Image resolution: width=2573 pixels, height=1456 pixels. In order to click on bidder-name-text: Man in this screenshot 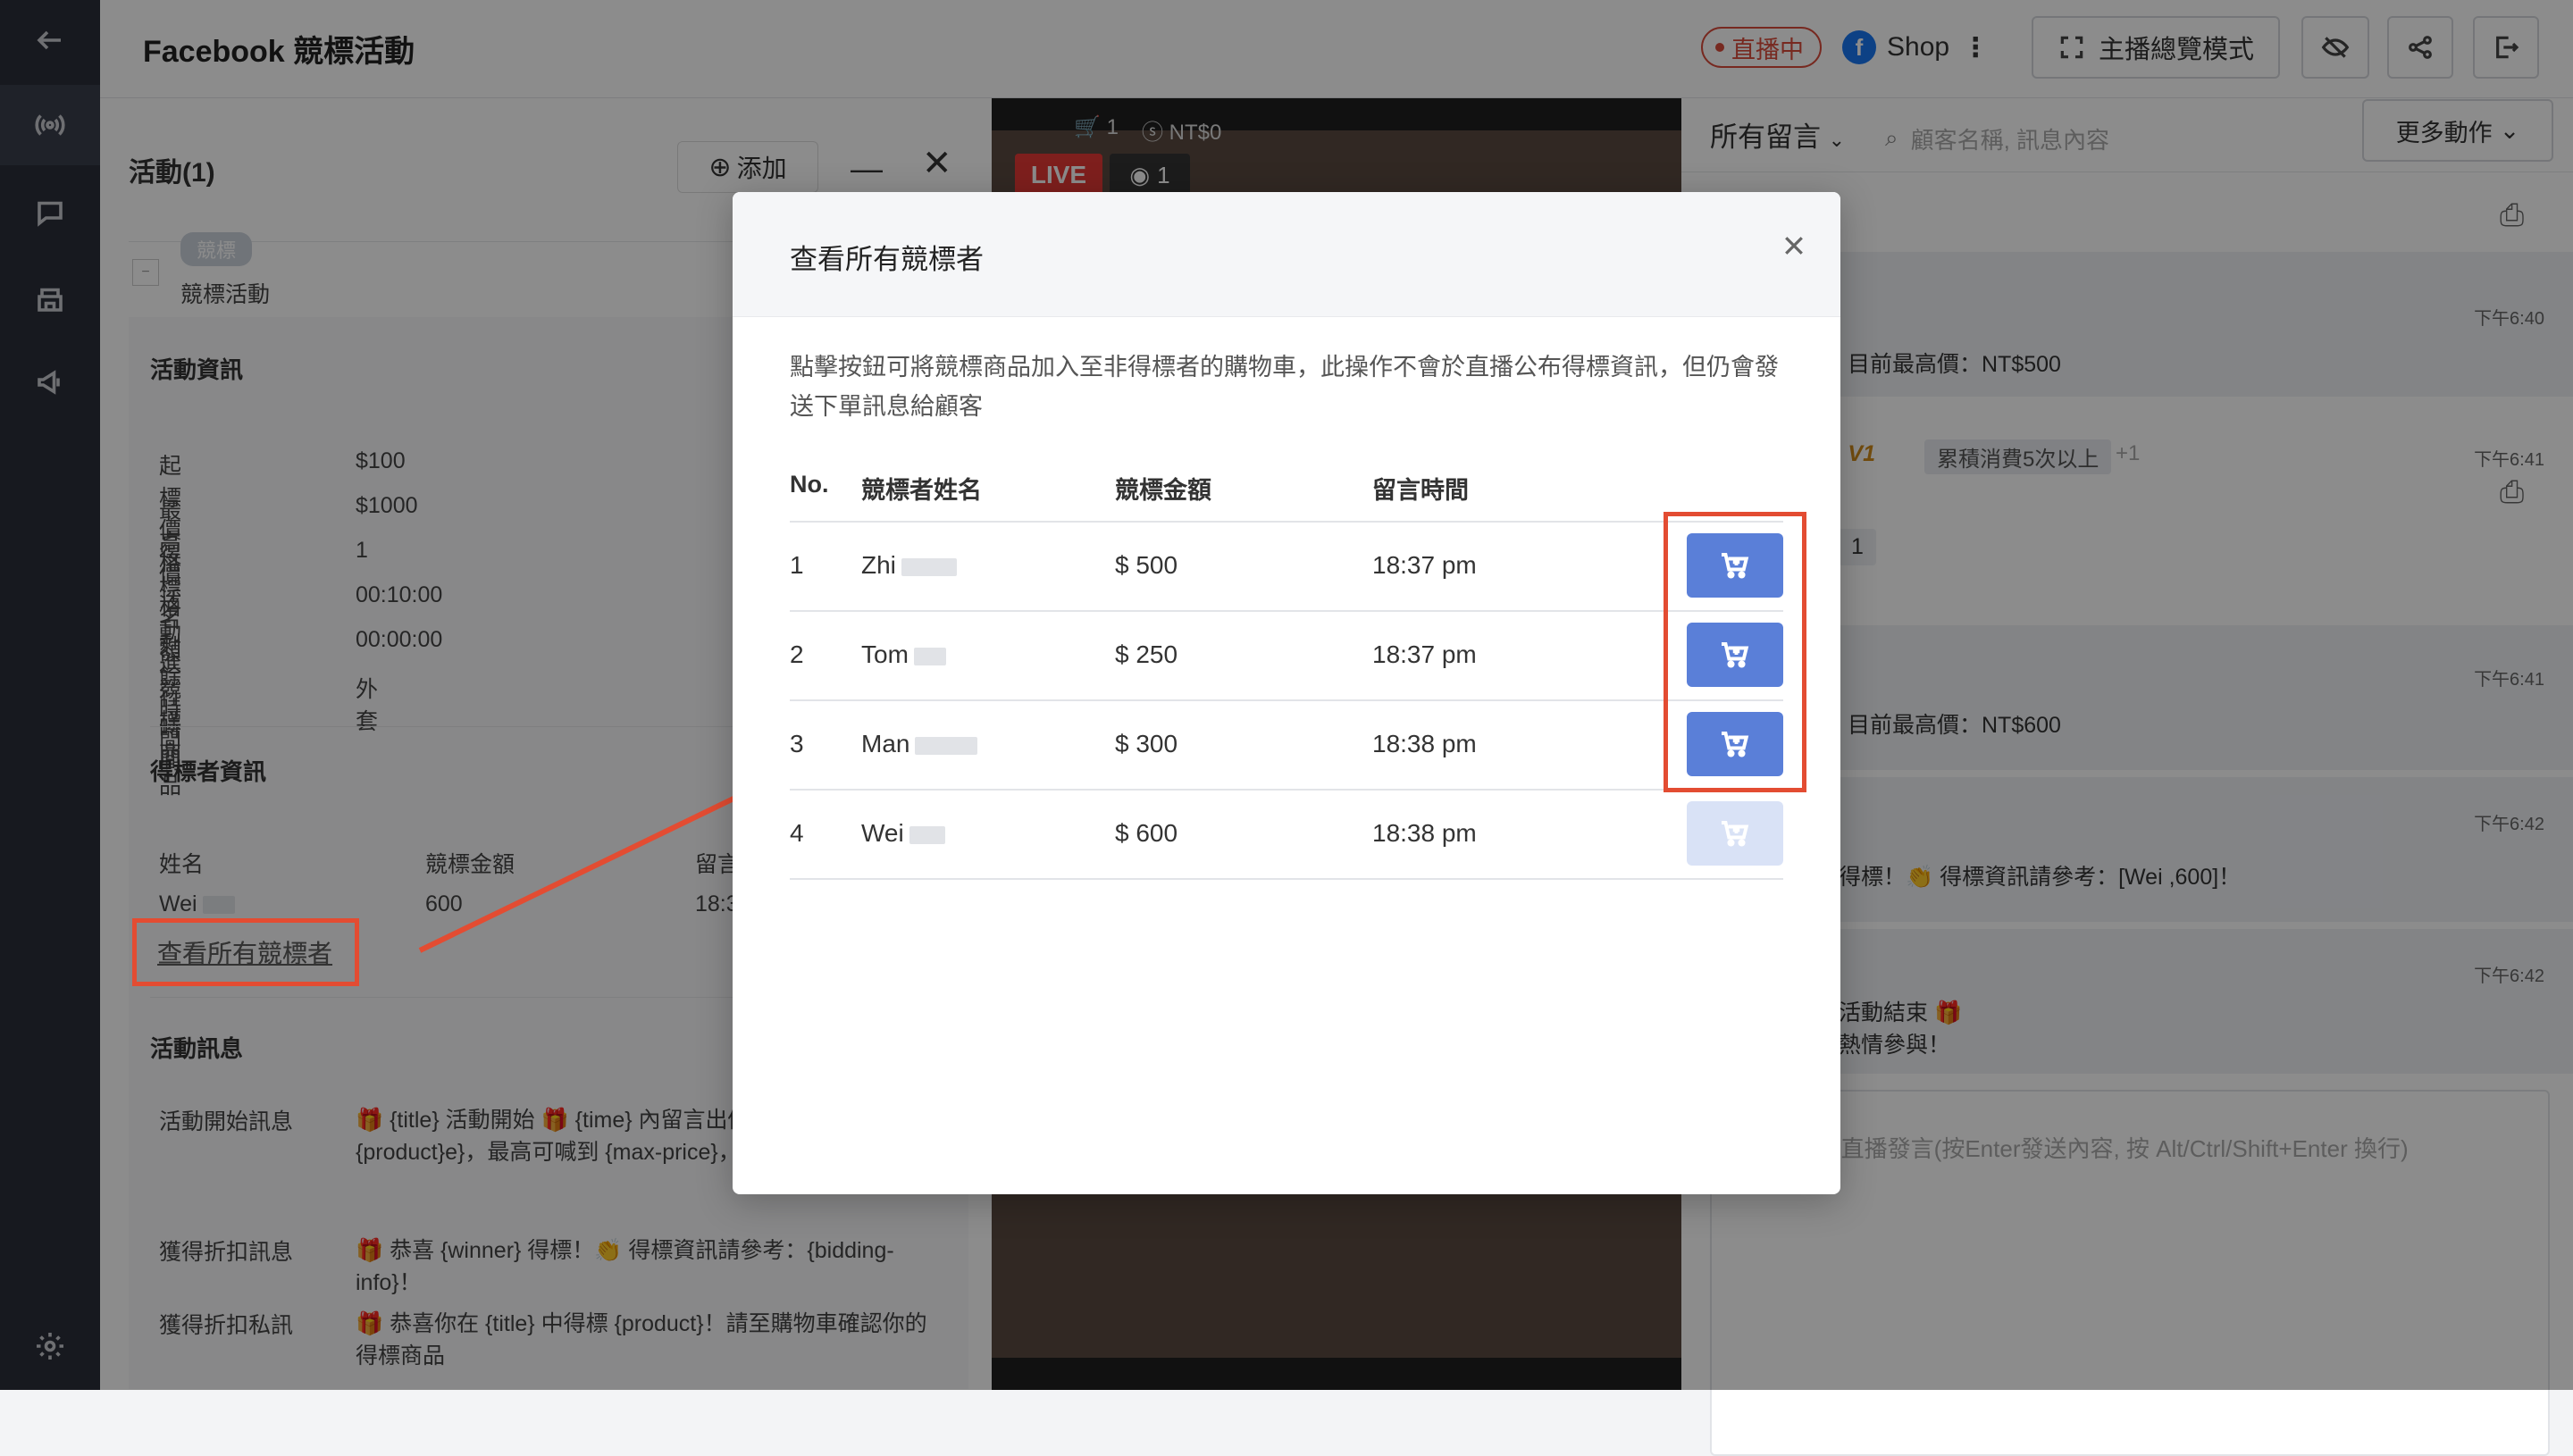, I will do `click(885, 743)`.